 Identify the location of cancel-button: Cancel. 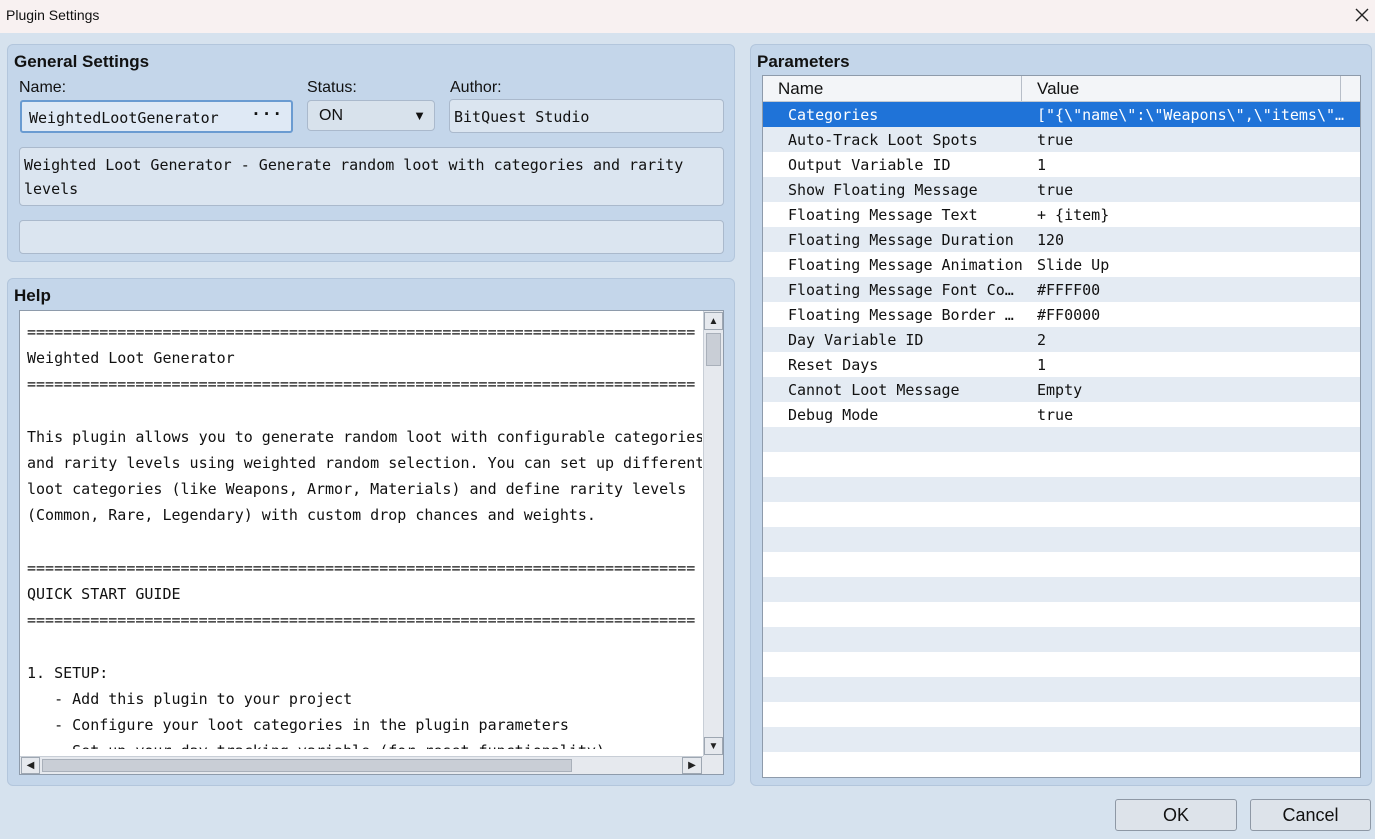
(1310, 815).